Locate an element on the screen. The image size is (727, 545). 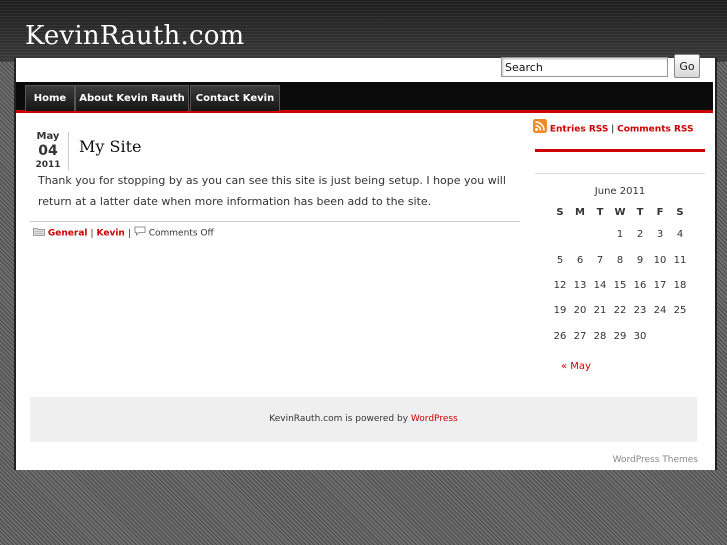
post-date: May 04 2011 is located at coordinates (48, 151).